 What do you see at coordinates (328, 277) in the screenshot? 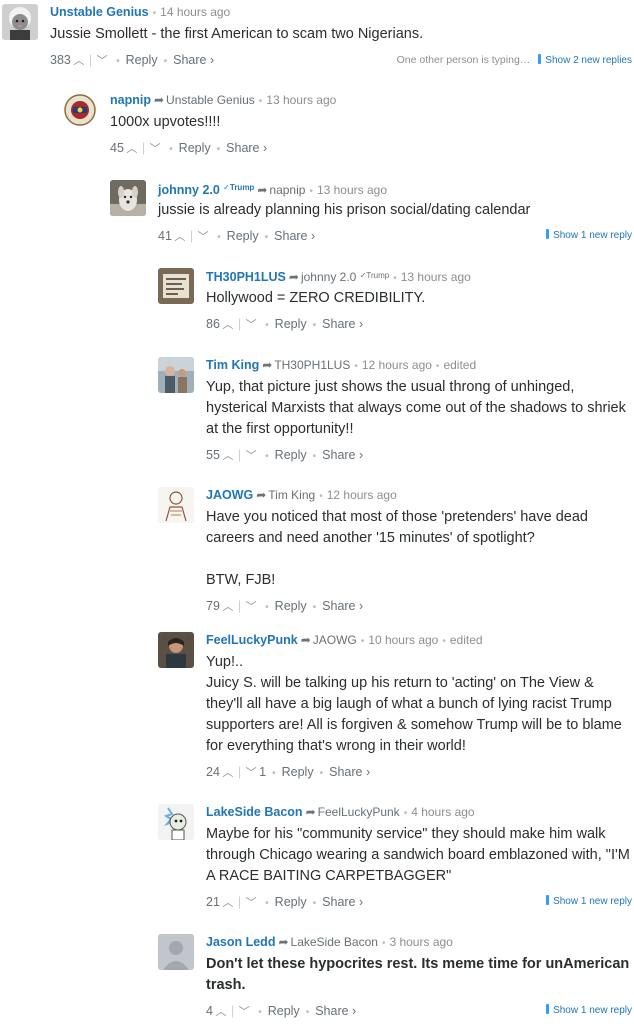
I see `parent-author-link: johnny 2.0` at bounding box center [328, 277].